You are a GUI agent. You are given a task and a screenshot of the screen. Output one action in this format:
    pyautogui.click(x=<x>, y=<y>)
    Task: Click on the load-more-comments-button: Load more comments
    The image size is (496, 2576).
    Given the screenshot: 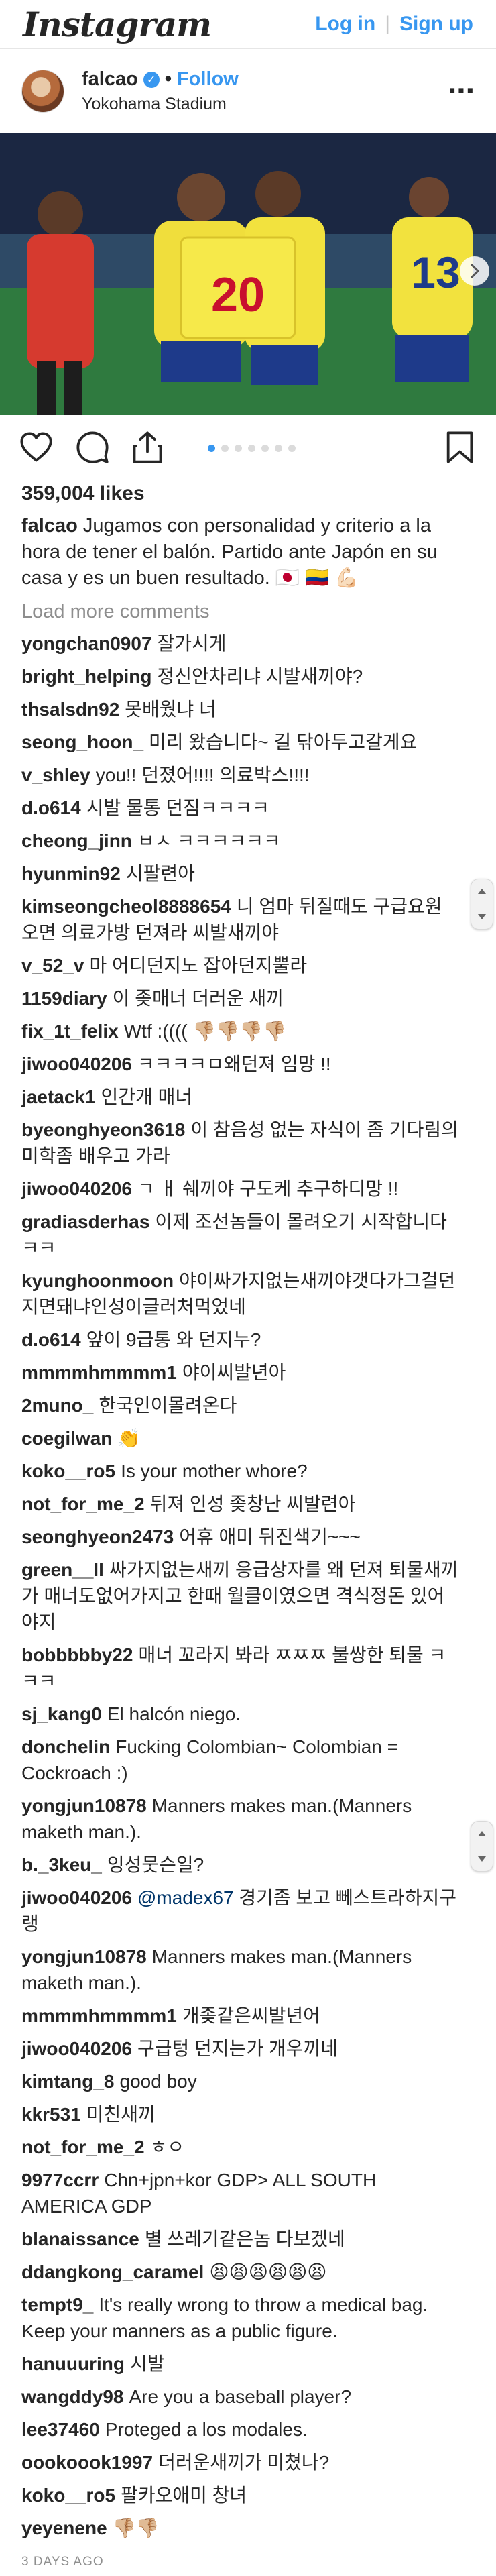 What is the action you would take?
    pyautogui.click(x=248, y=611)
    